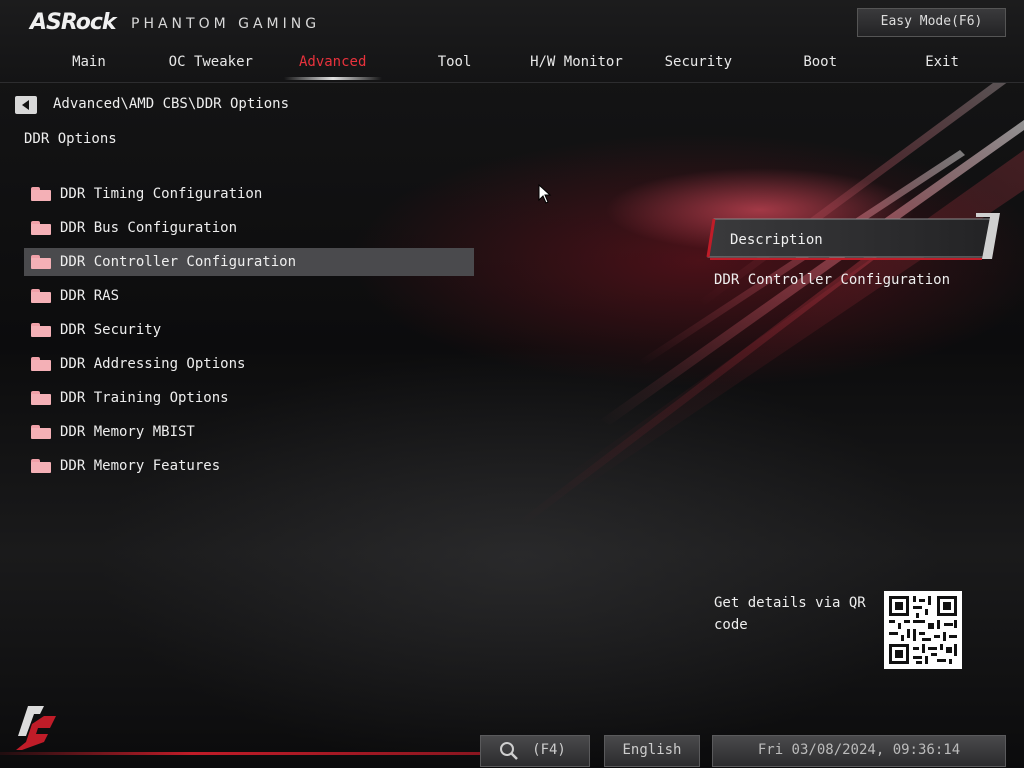 The image size is (1024, 768). I want to click on tab-oc-tweaker: OC Tweaker, so click(211, 65).